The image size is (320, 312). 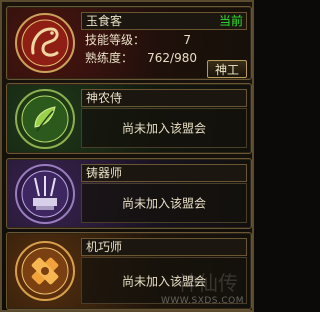 I want to click on guild-title-bar: 玉食客 当前, so click(x=164, y=21).